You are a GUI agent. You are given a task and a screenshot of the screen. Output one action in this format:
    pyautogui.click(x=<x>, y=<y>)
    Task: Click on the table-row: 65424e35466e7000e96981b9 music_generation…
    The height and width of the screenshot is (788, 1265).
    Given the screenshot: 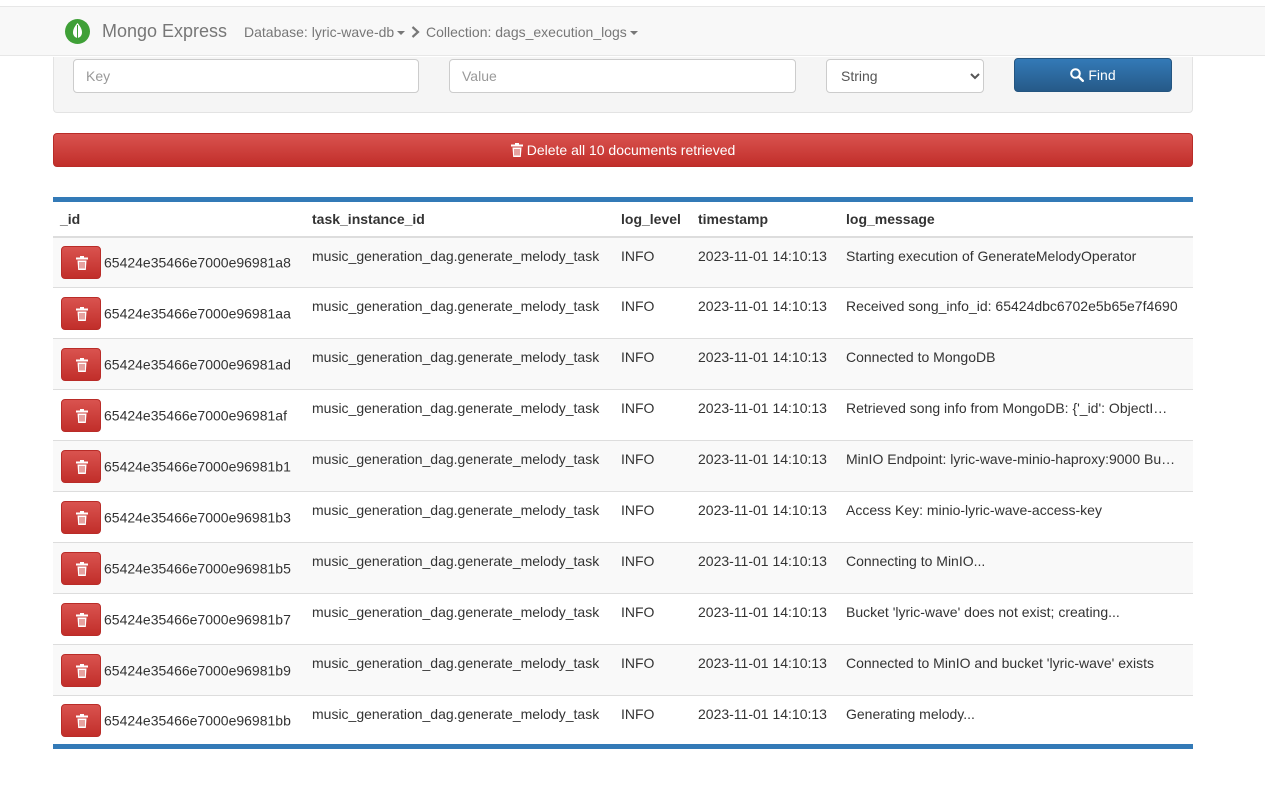 What is the action you would take?
    pyautogui.click(x=623, y=670)
    